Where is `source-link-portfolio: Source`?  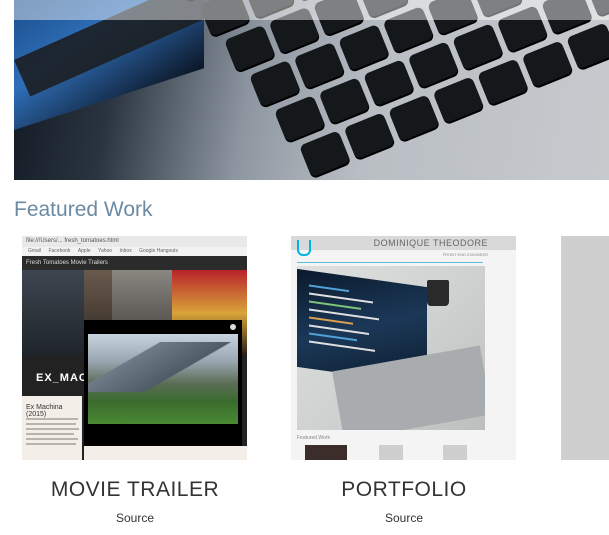 source-link-portfolio: Source is located at coordinates (404, 518).